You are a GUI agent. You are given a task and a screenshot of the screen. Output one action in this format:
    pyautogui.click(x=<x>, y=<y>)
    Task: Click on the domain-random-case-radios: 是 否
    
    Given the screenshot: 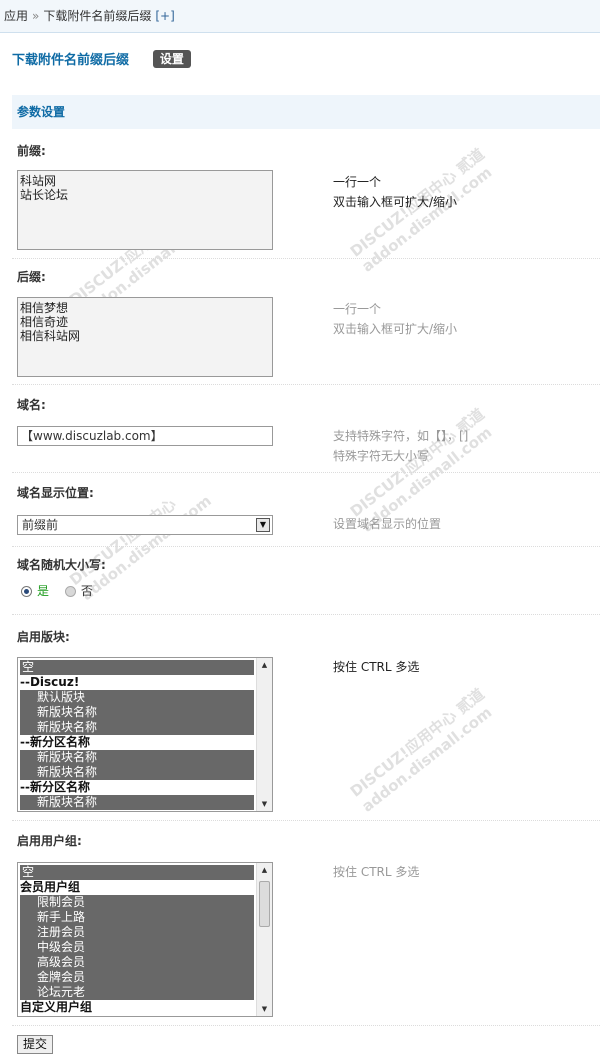 What is the action you would take?
    pyautogui.click(x=57, y=591)
    